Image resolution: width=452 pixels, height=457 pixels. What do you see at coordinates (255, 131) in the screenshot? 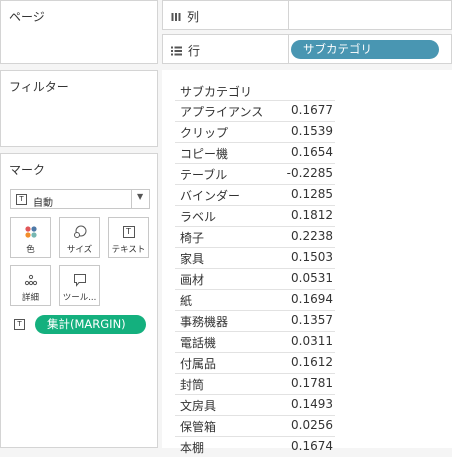
I see `table-row: クリップ 0.1539` at bounding box center [255, 131].